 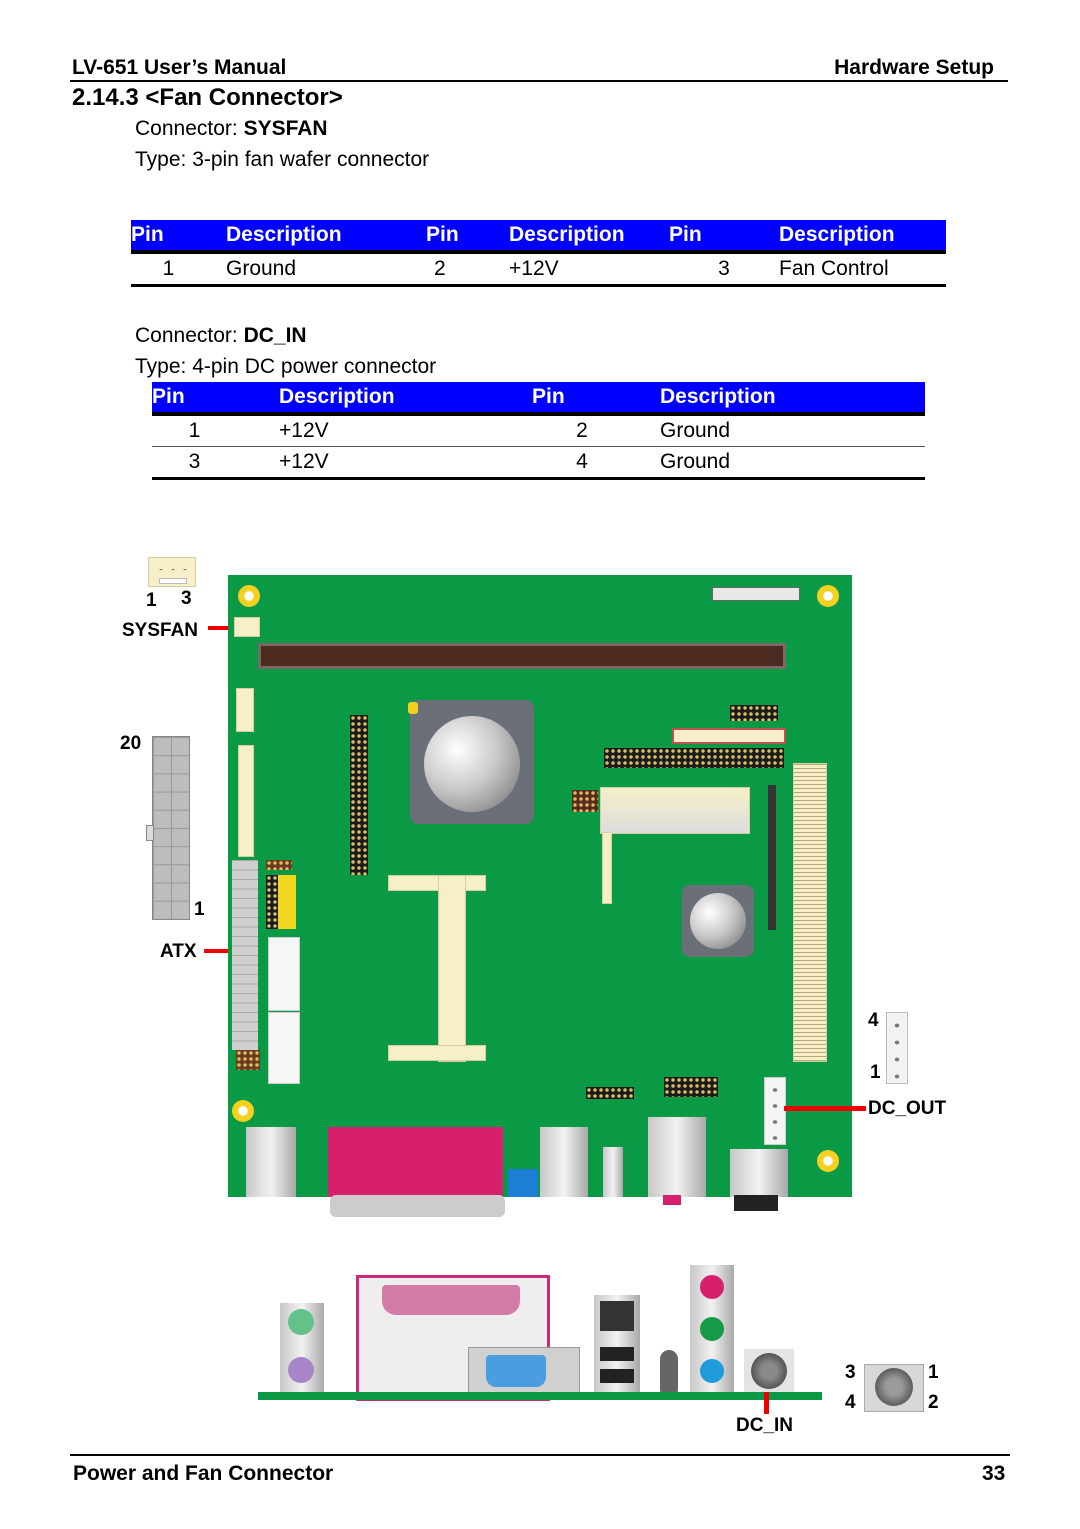 I want to click on pin-cell: 2, so click(x=587, y=430).